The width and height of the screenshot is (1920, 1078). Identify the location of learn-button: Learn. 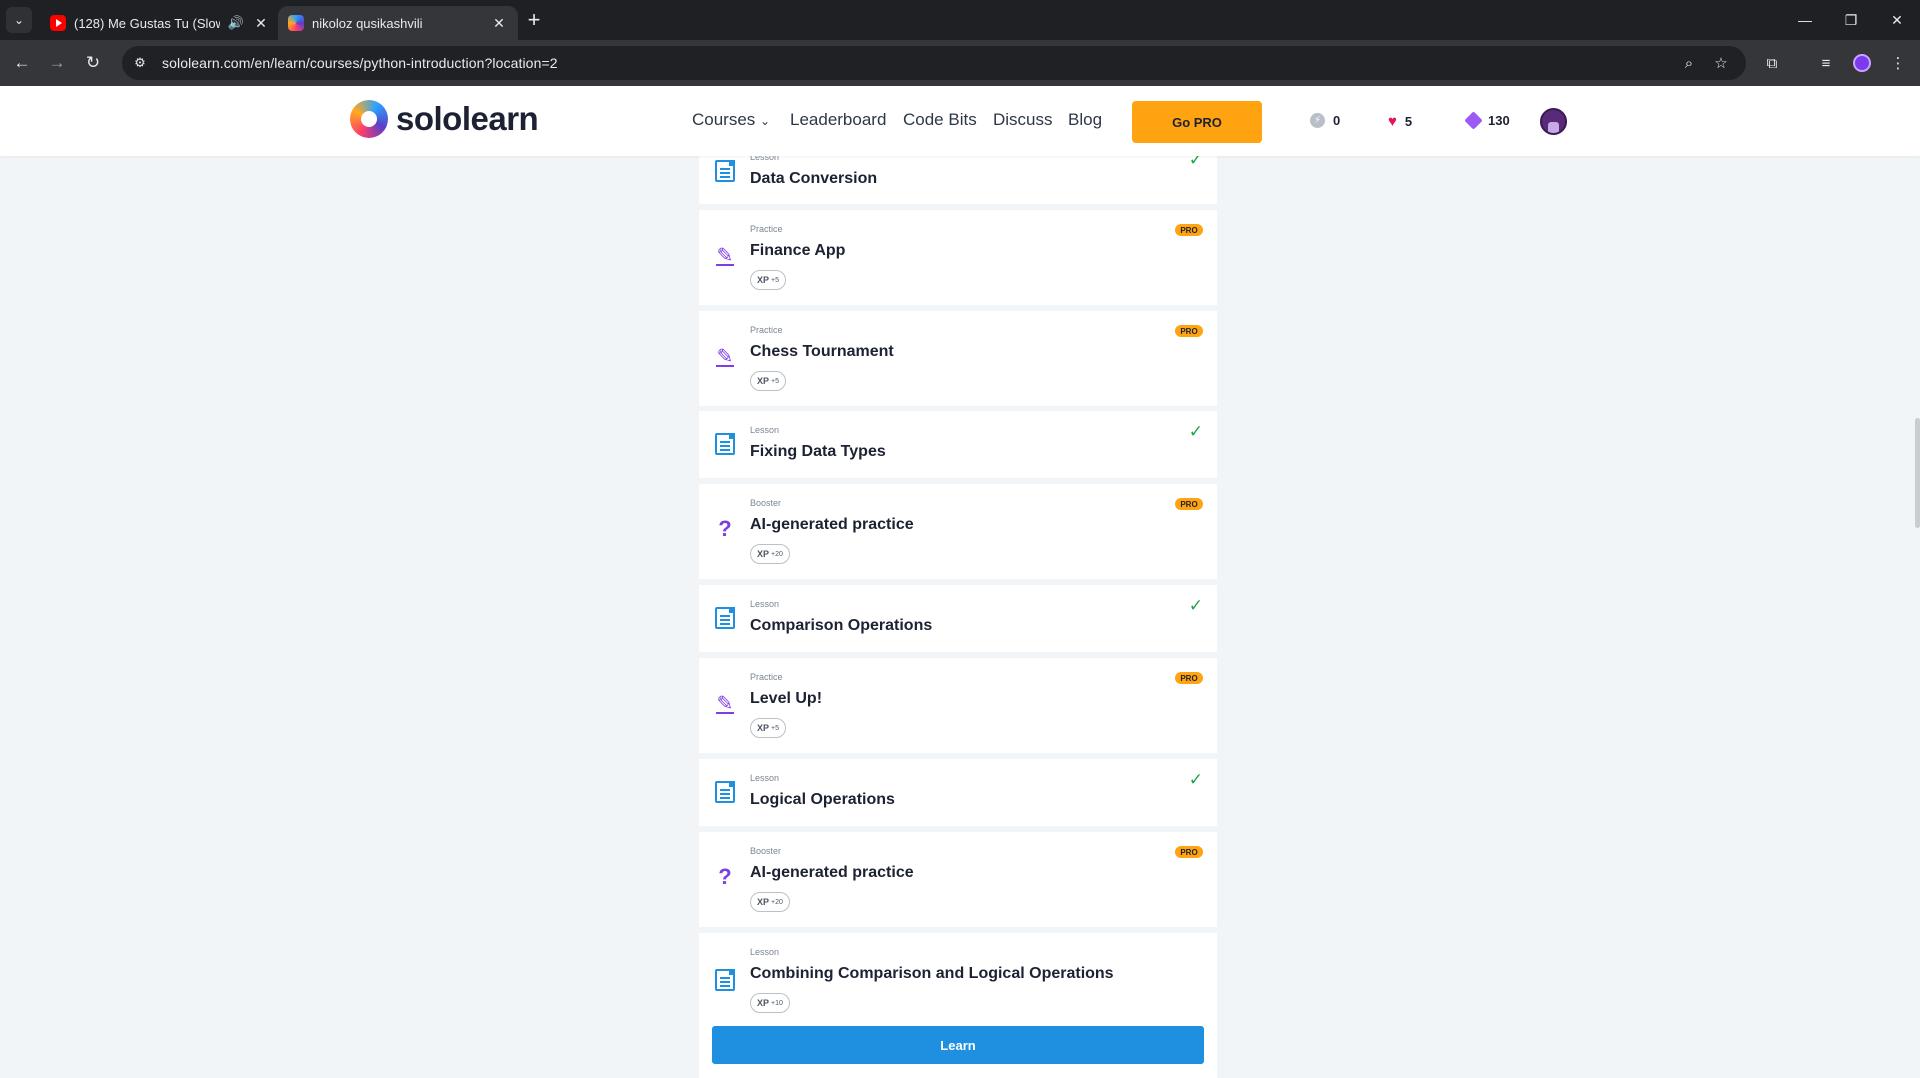
(958, 1045).